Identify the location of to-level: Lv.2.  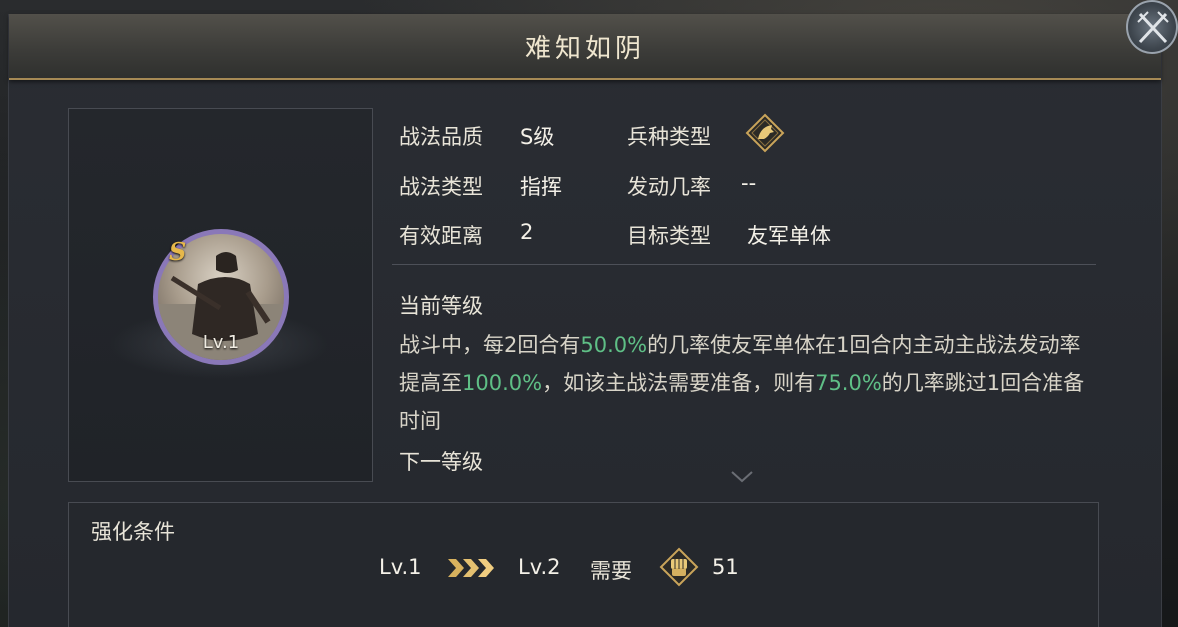
(539, 567).